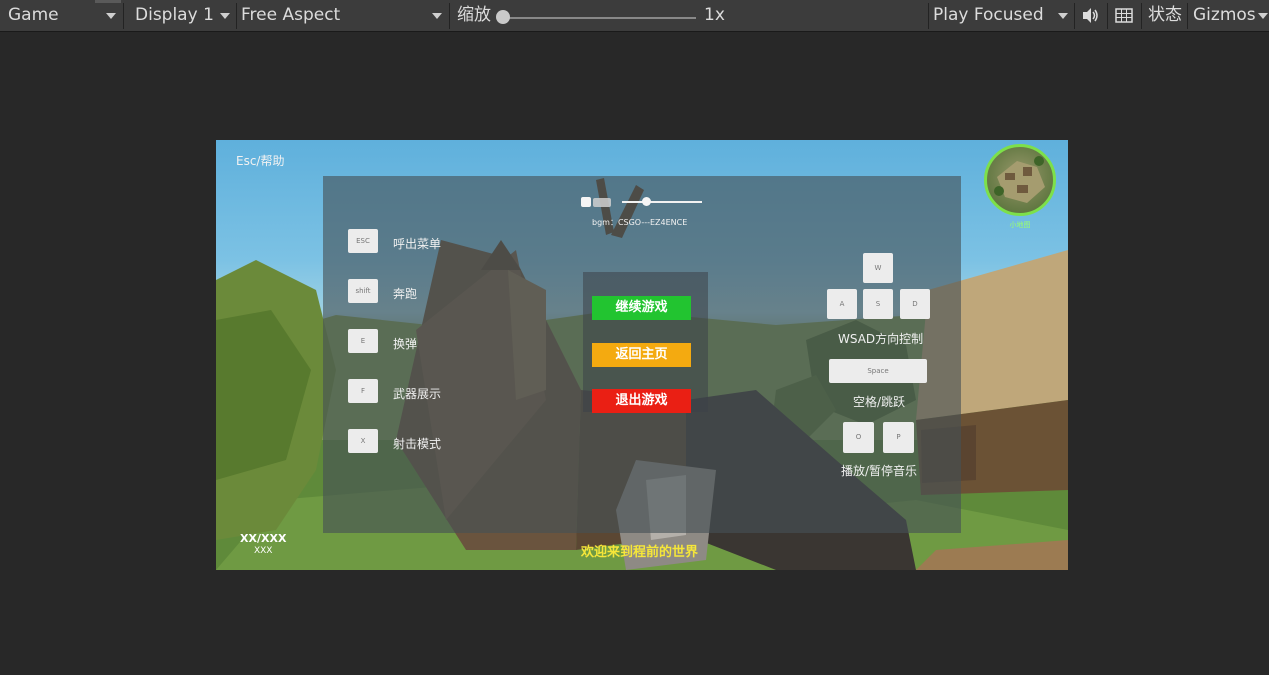 The width and height of the screenshot is (1269, 675). I want to click on space-label: 空格/跳跃, so click(879, 402).